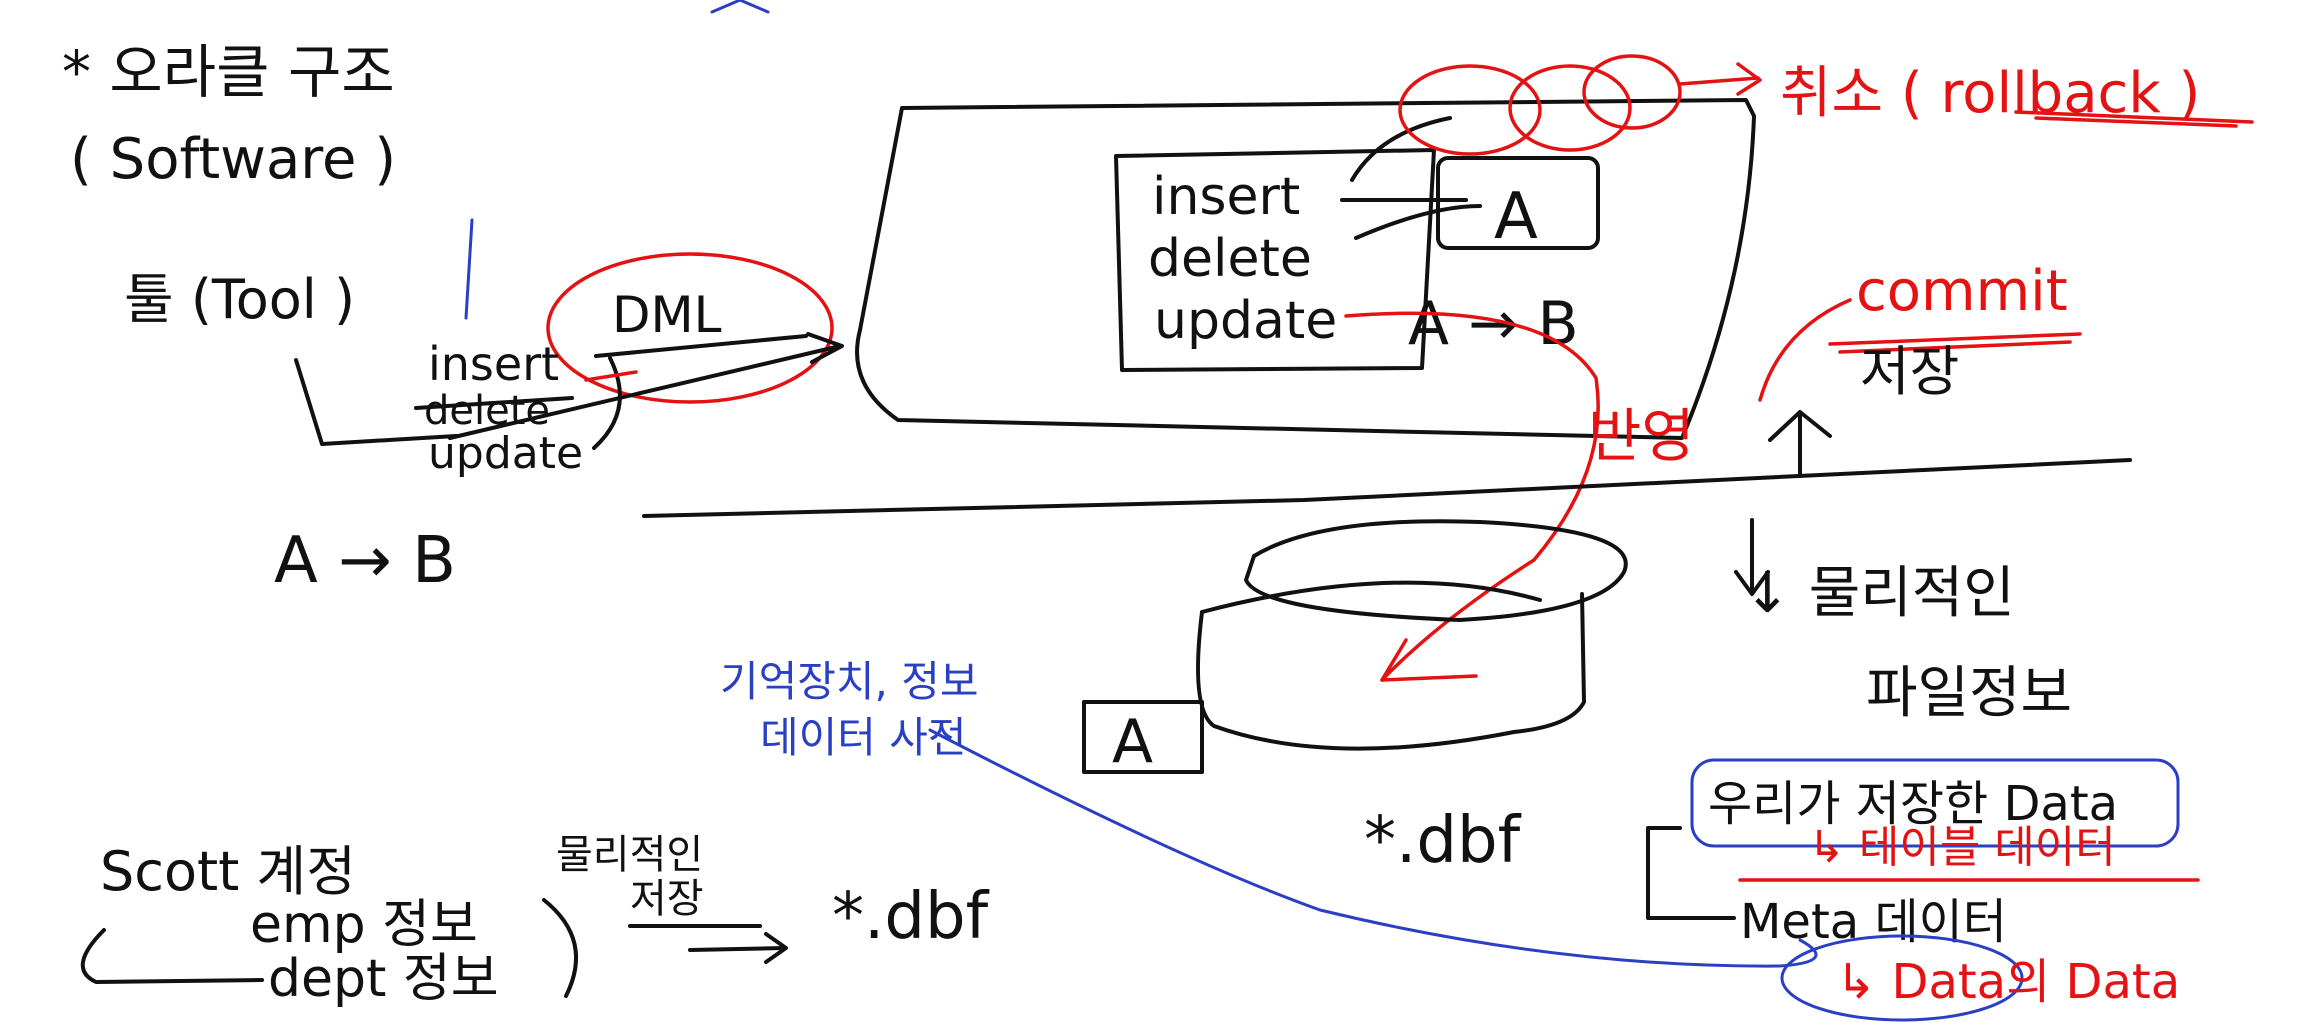 The width and height of the screenshot is (2303, 1023). What do you see at coordinates (1909, 371) in the screenshot?
I see `confirm-label: 저장` at bounding box center [1909, 371].